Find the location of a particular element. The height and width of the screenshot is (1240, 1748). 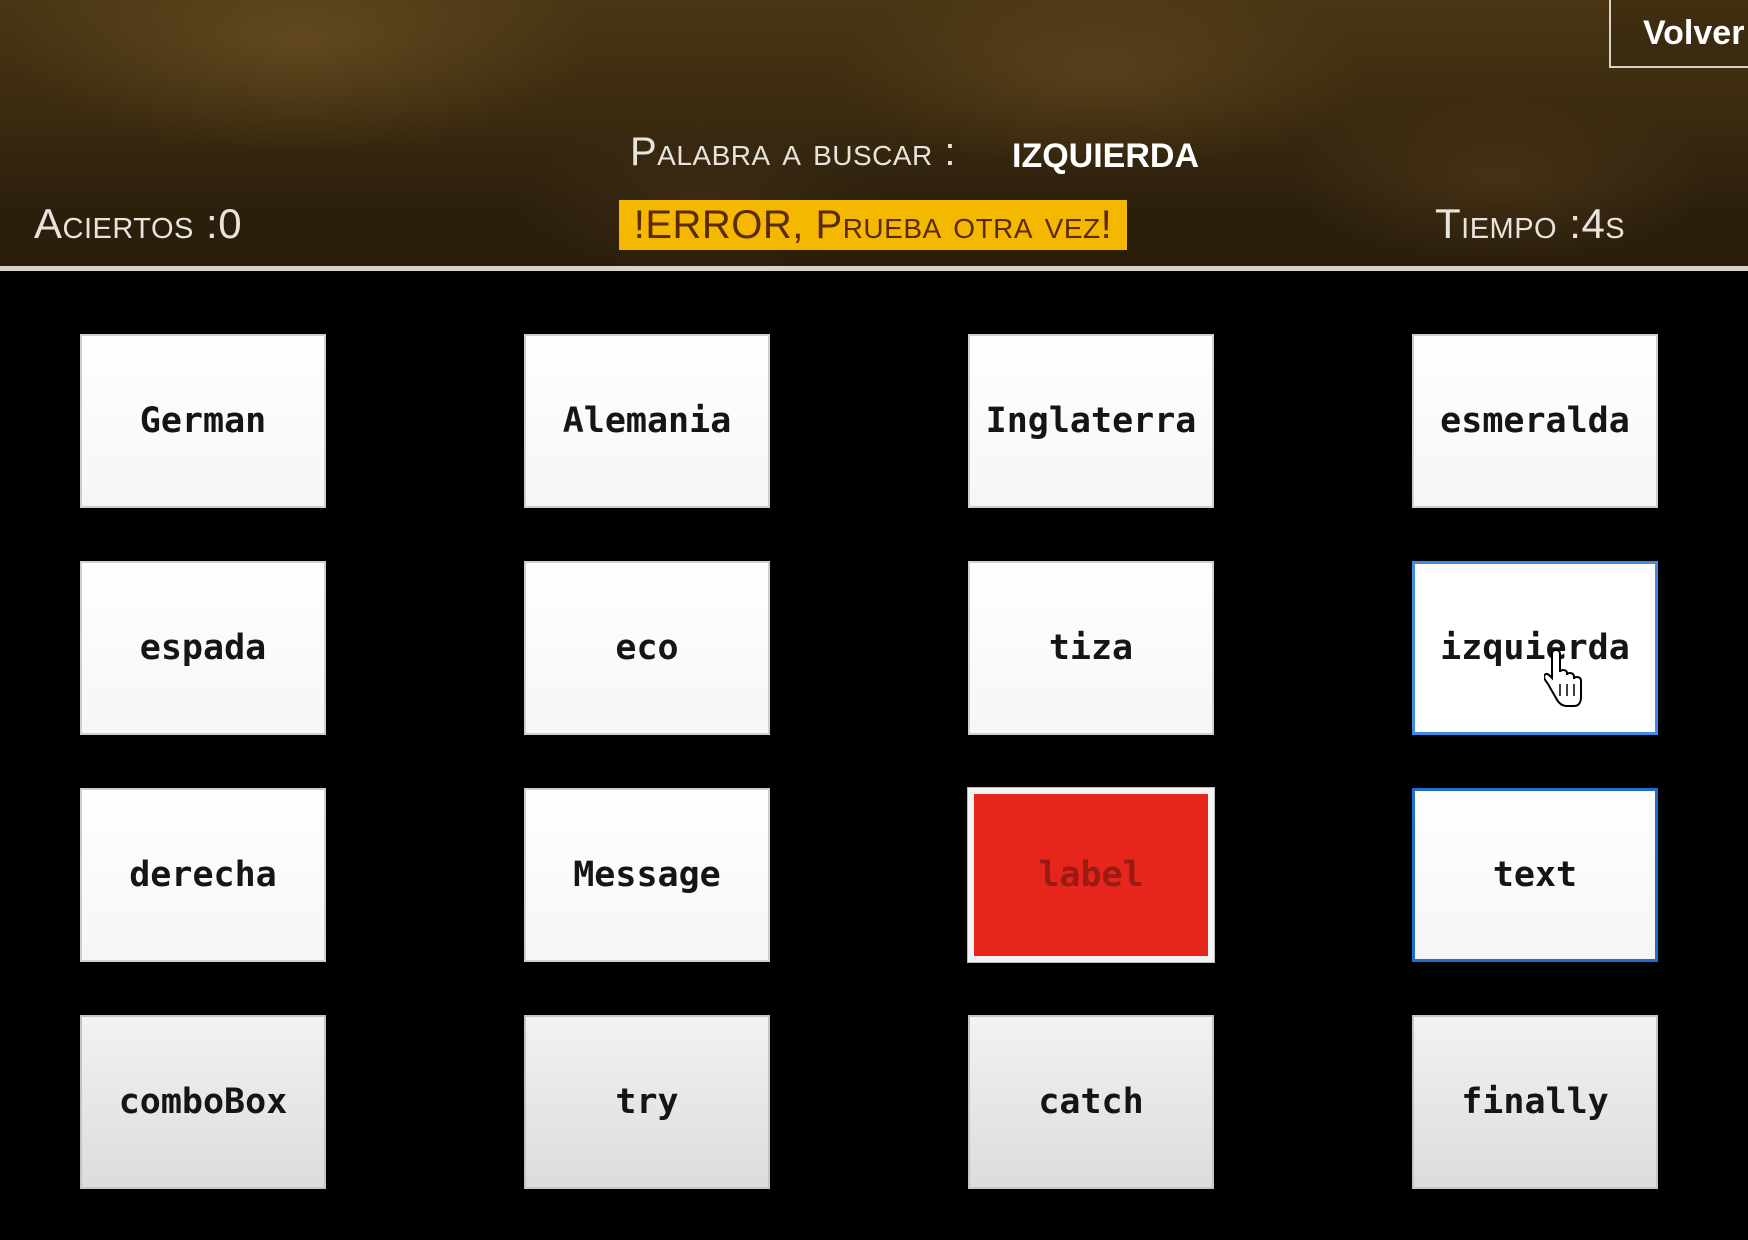

word-tile-focused: text is located at coordinates (1535, 875).